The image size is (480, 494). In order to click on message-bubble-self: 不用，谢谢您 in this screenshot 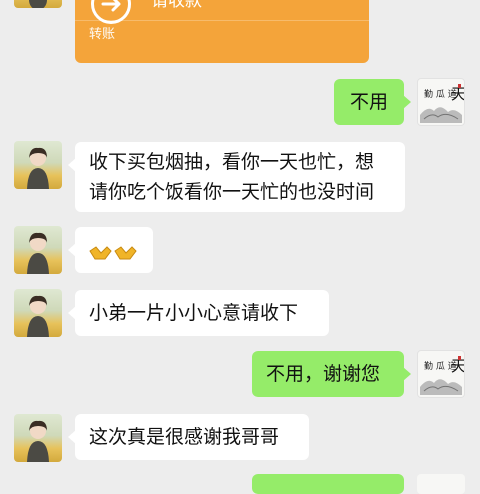, I will do `click(331, 374)`.